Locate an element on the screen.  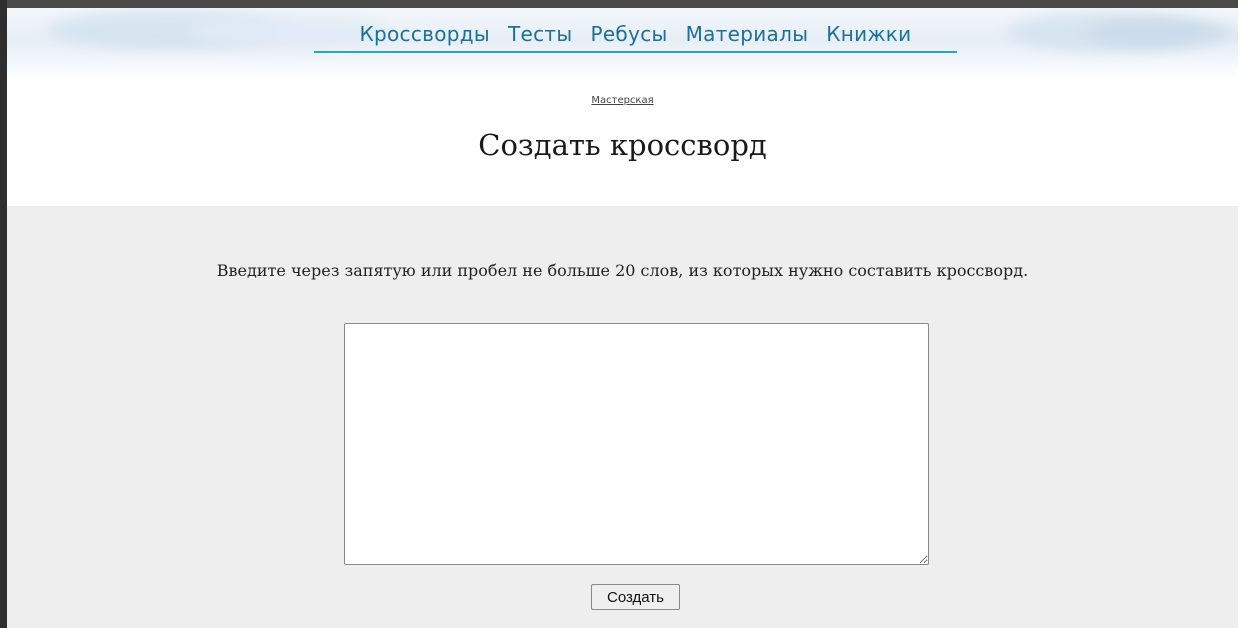
header-cloud-decoration is located at coordinates (1162, 33).